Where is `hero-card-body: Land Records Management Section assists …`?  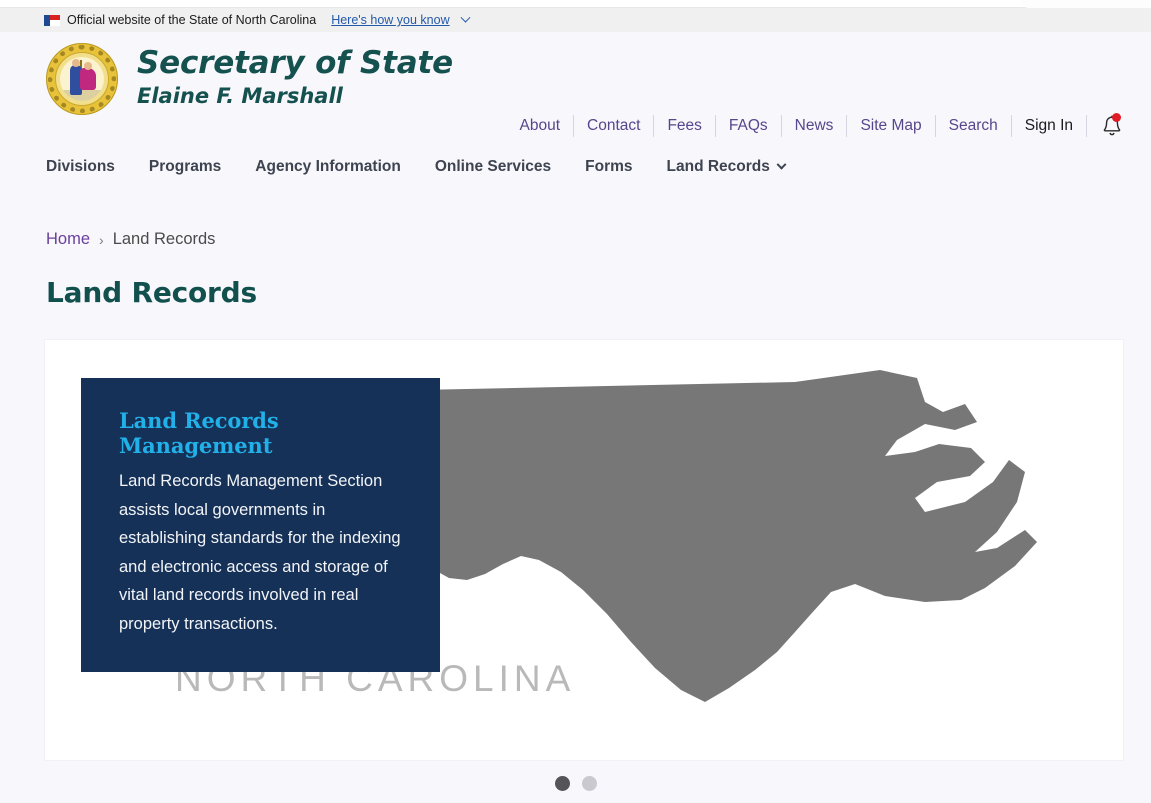
hero-card-body: Land Records Management Section assists … is located at coordinates (260, 552).